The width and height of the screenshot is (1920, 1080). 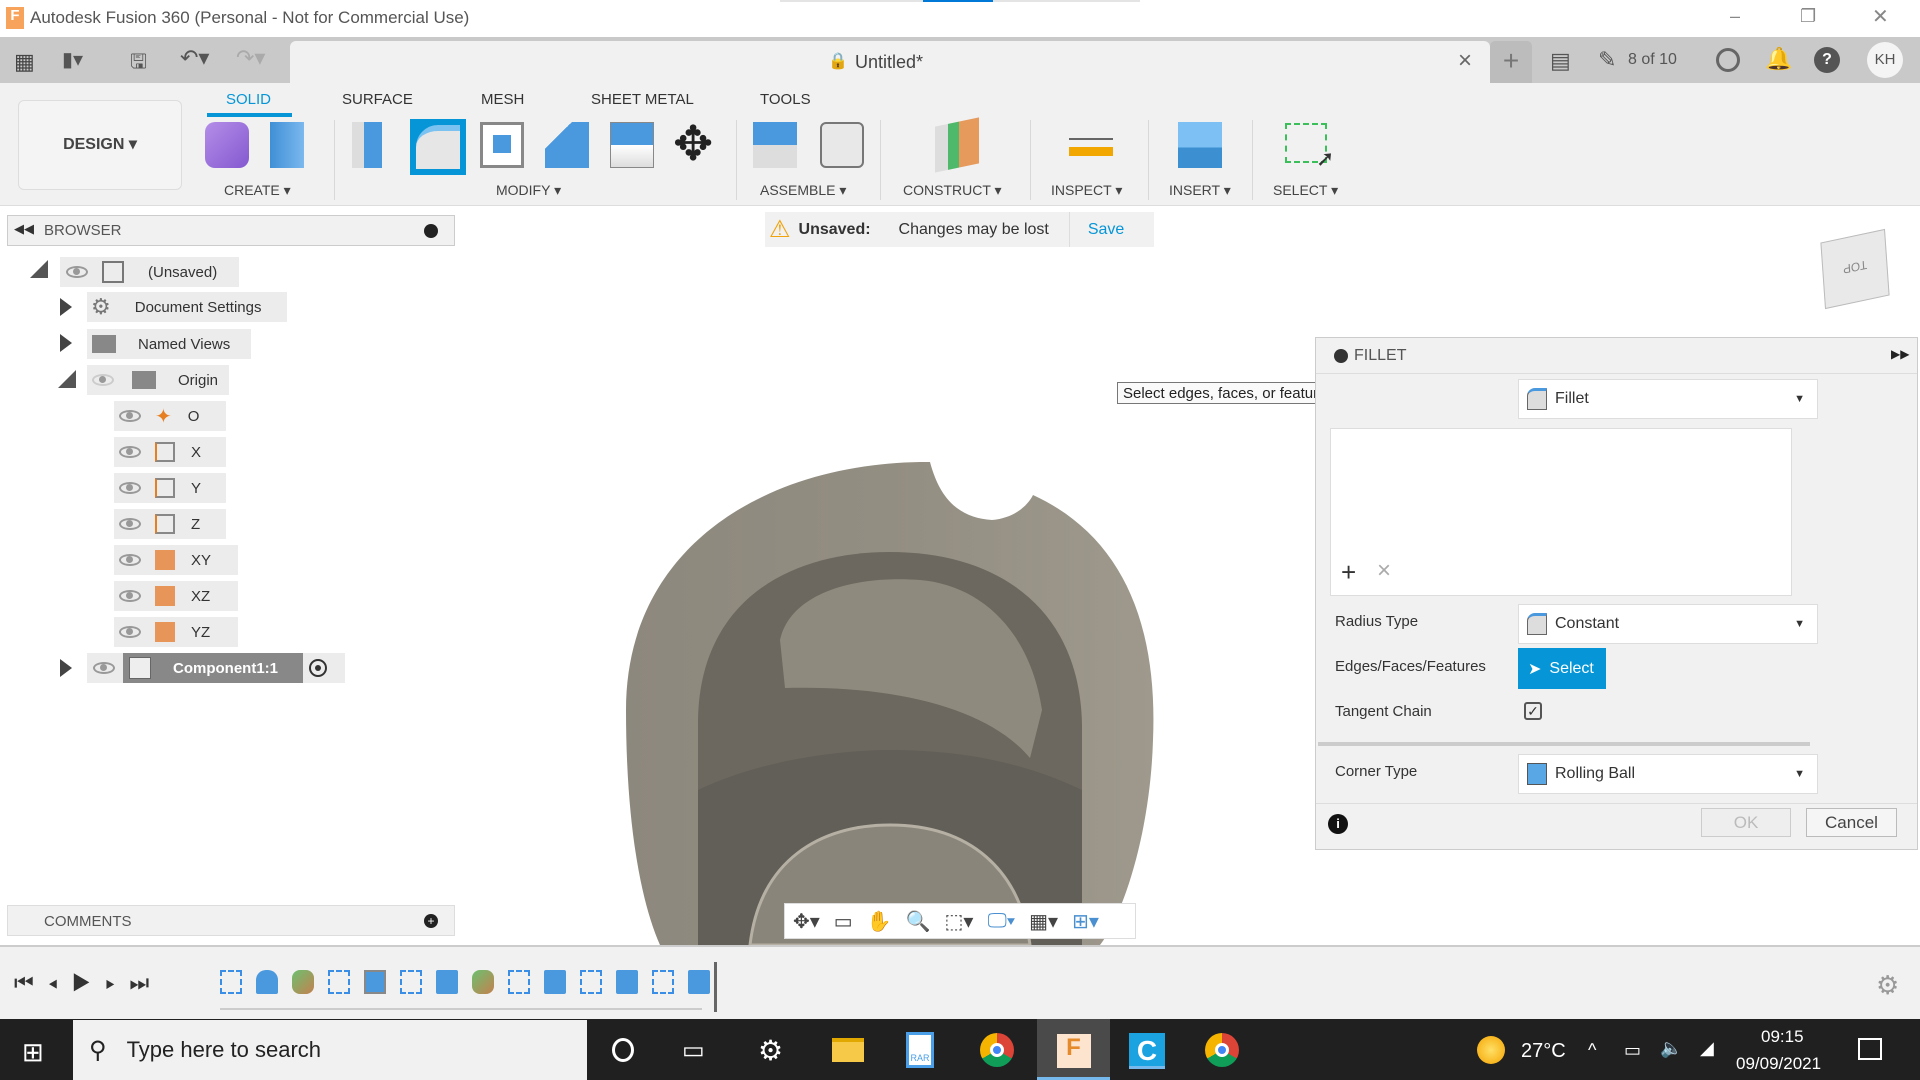 What do you see at coordinates (775, 145) in the screenshot?
I see `new-joint-component-icon` at bounding box center [775, 145].